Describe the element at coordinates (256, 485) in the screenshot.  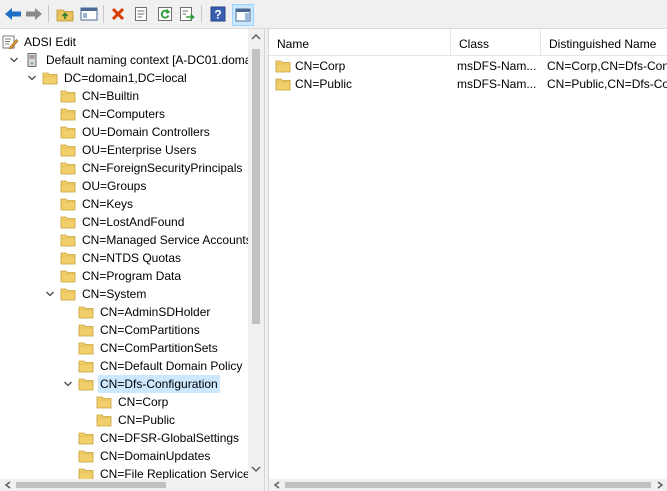
I see `scrollbar-corner` at that location.